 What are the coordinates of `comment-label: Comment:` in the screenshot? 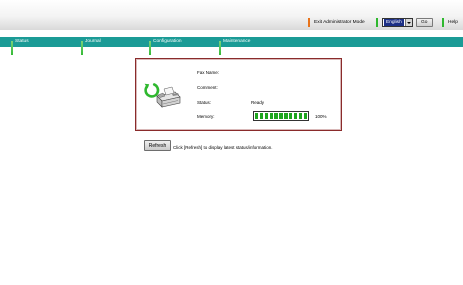 It's located at (207, 87).